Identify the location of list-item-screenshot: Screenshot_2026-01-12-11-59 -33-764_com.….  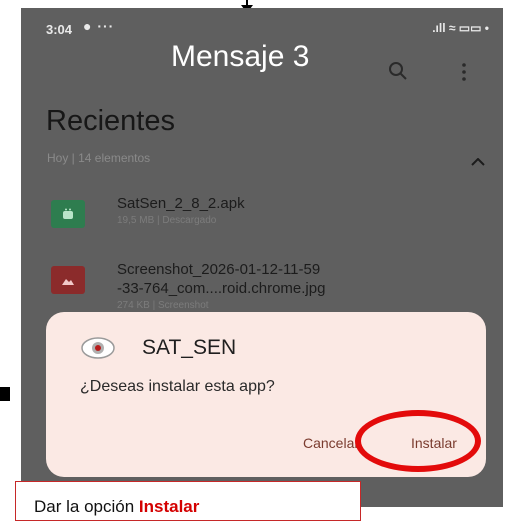
(188, 285).